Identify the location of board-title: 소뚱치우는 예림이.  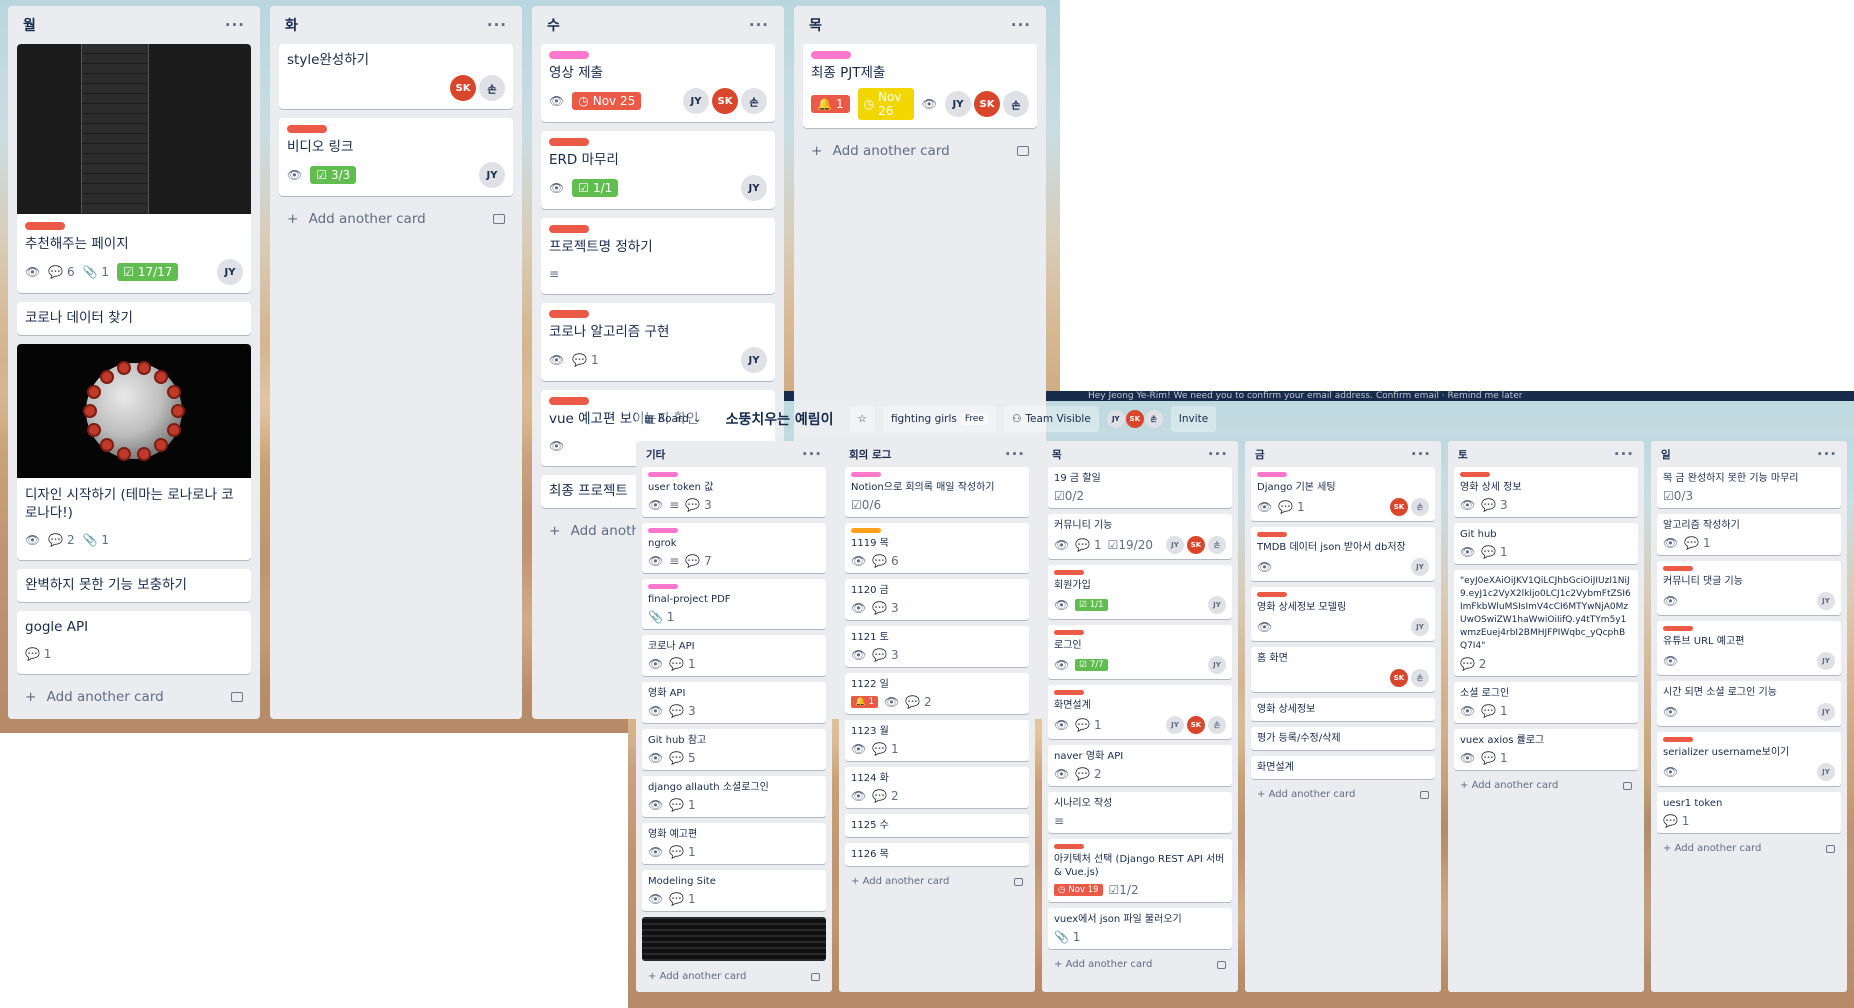
(780, 419).